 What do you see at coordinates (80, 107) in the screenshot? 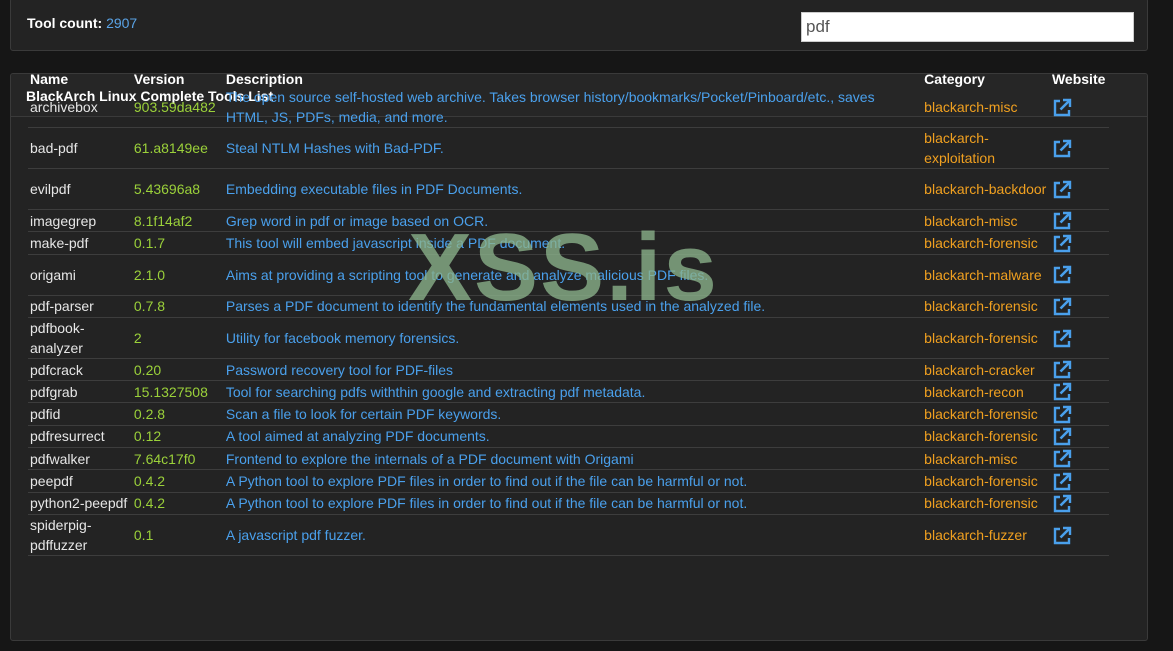
I see `tool-name: archivebox` at bounding box center [80, 107].